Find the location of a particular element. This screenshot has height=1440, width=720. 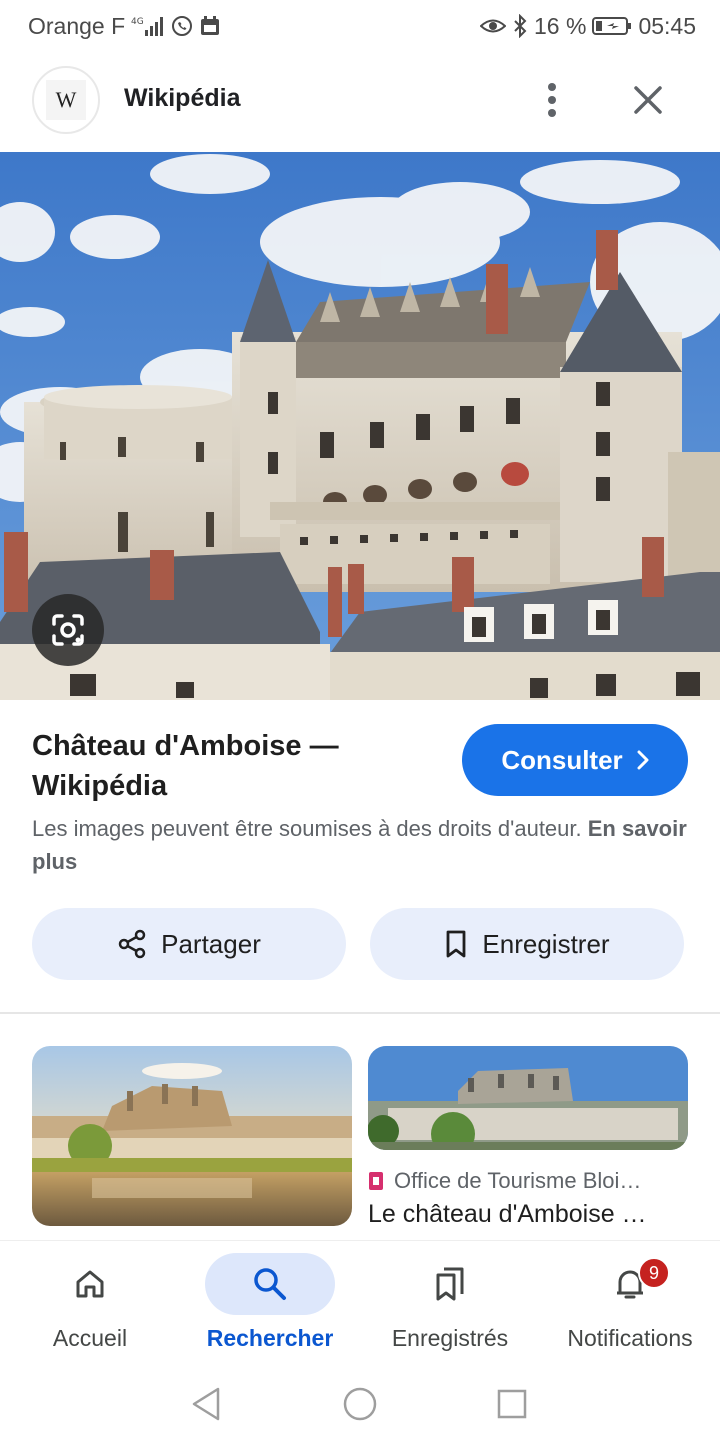

nav-item-saved: Enregistrés is located at coordinates (450, 1306).